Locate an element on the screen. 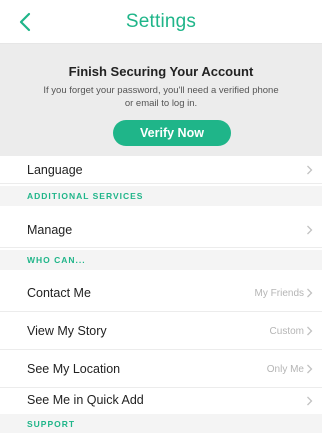 The width and height of the screenshot is (322, 433). section-label: SUPPORT is located at coordinates (51, 424).